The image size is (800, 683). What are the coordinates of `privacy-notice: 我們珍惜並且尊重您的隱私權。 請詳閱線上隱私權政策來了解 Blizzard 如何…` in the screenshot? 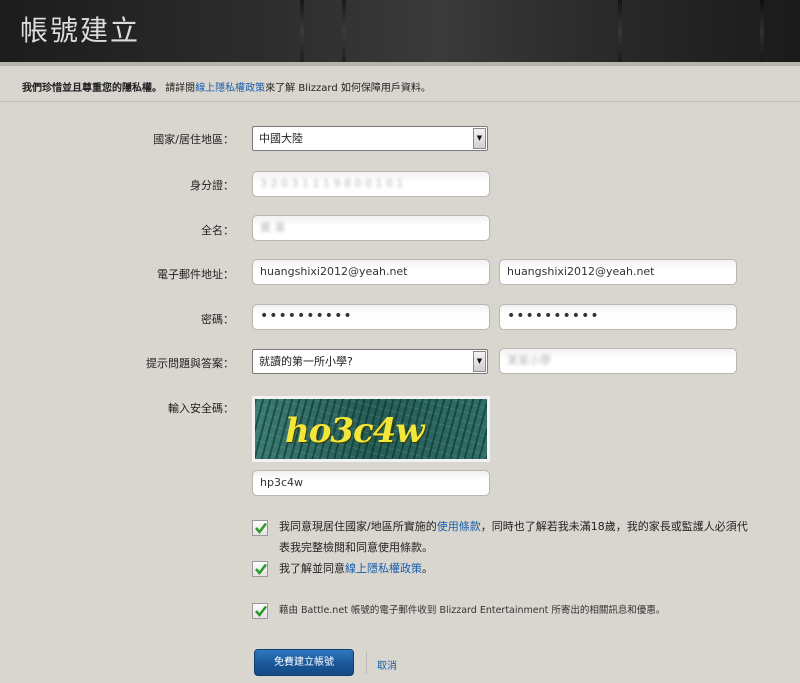 It's located at (226, 86).